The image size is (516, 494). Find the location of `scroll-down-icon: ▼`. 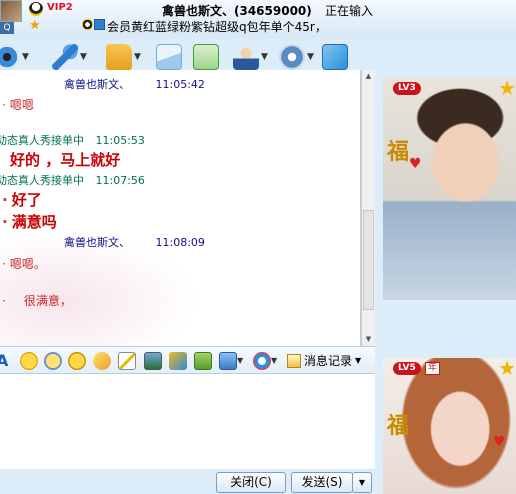

scroll-down-icon: ▼ is located at coordinates (368, 339).